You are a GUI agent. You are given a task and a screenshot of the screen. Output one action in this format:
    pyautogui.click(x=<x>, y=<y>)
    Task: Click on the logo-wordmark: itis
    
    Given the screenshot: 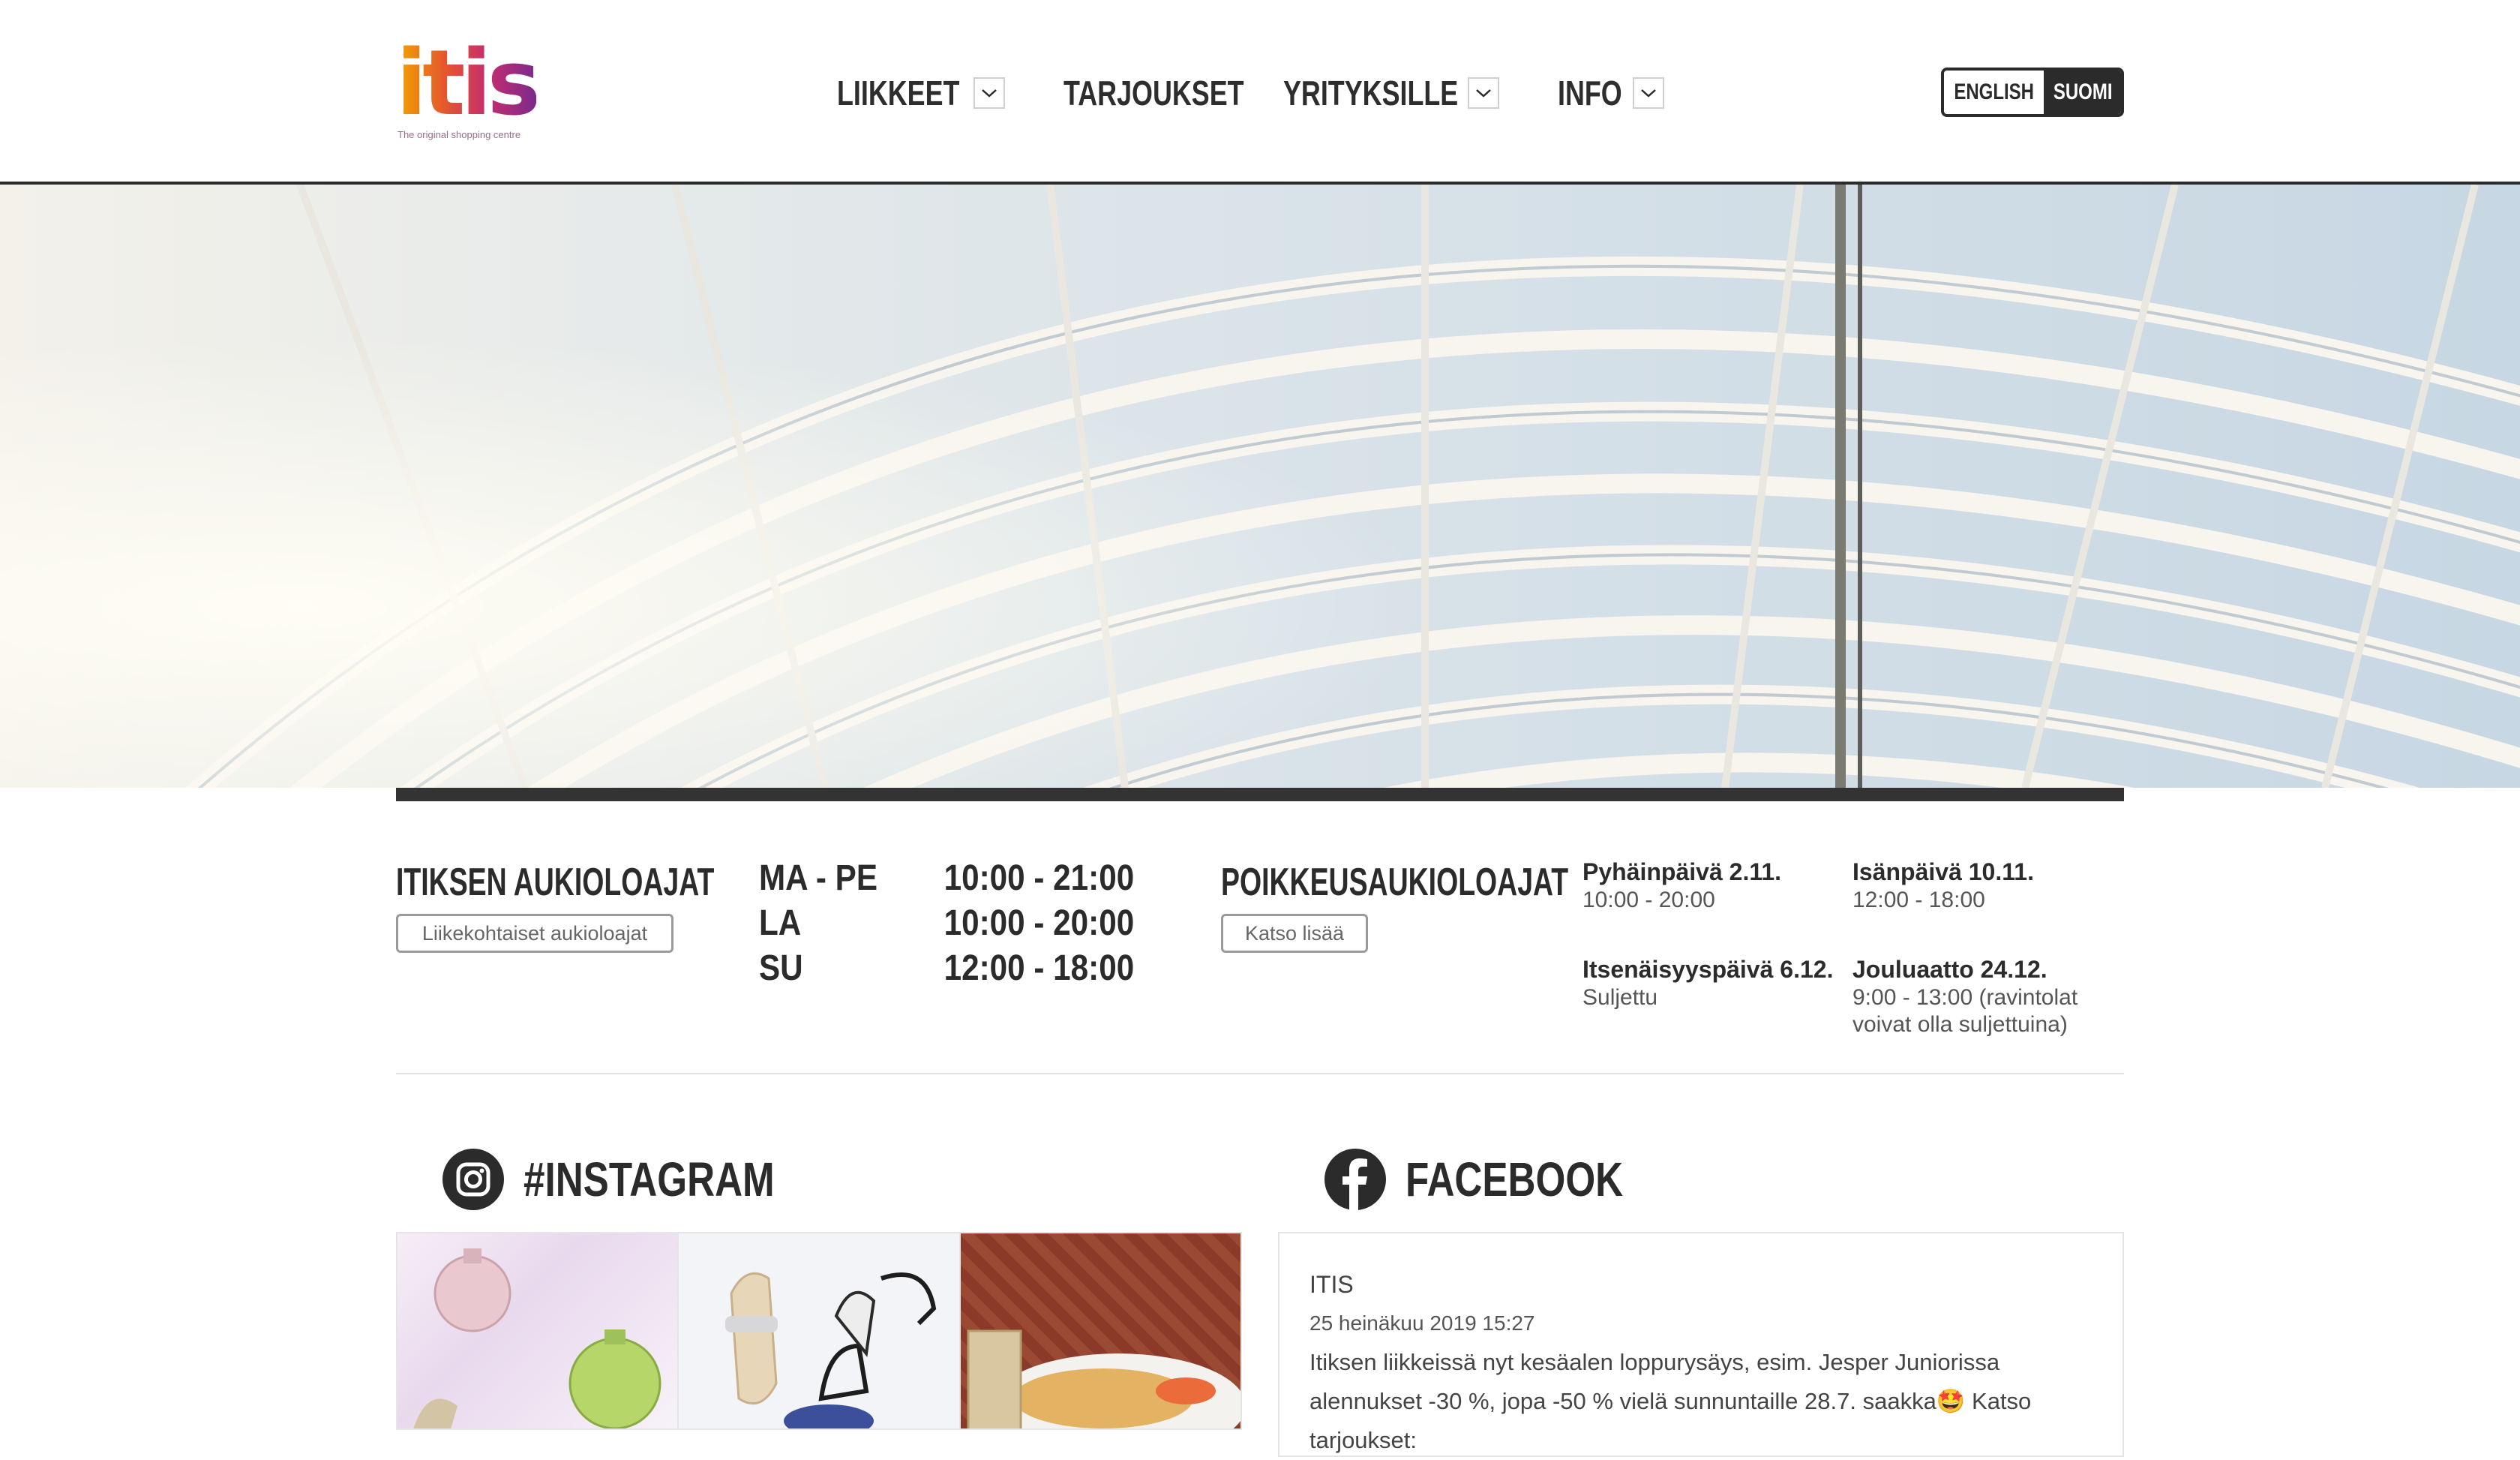 What is the action you would take?
    pyautogui.click(x=468, y=84)
    